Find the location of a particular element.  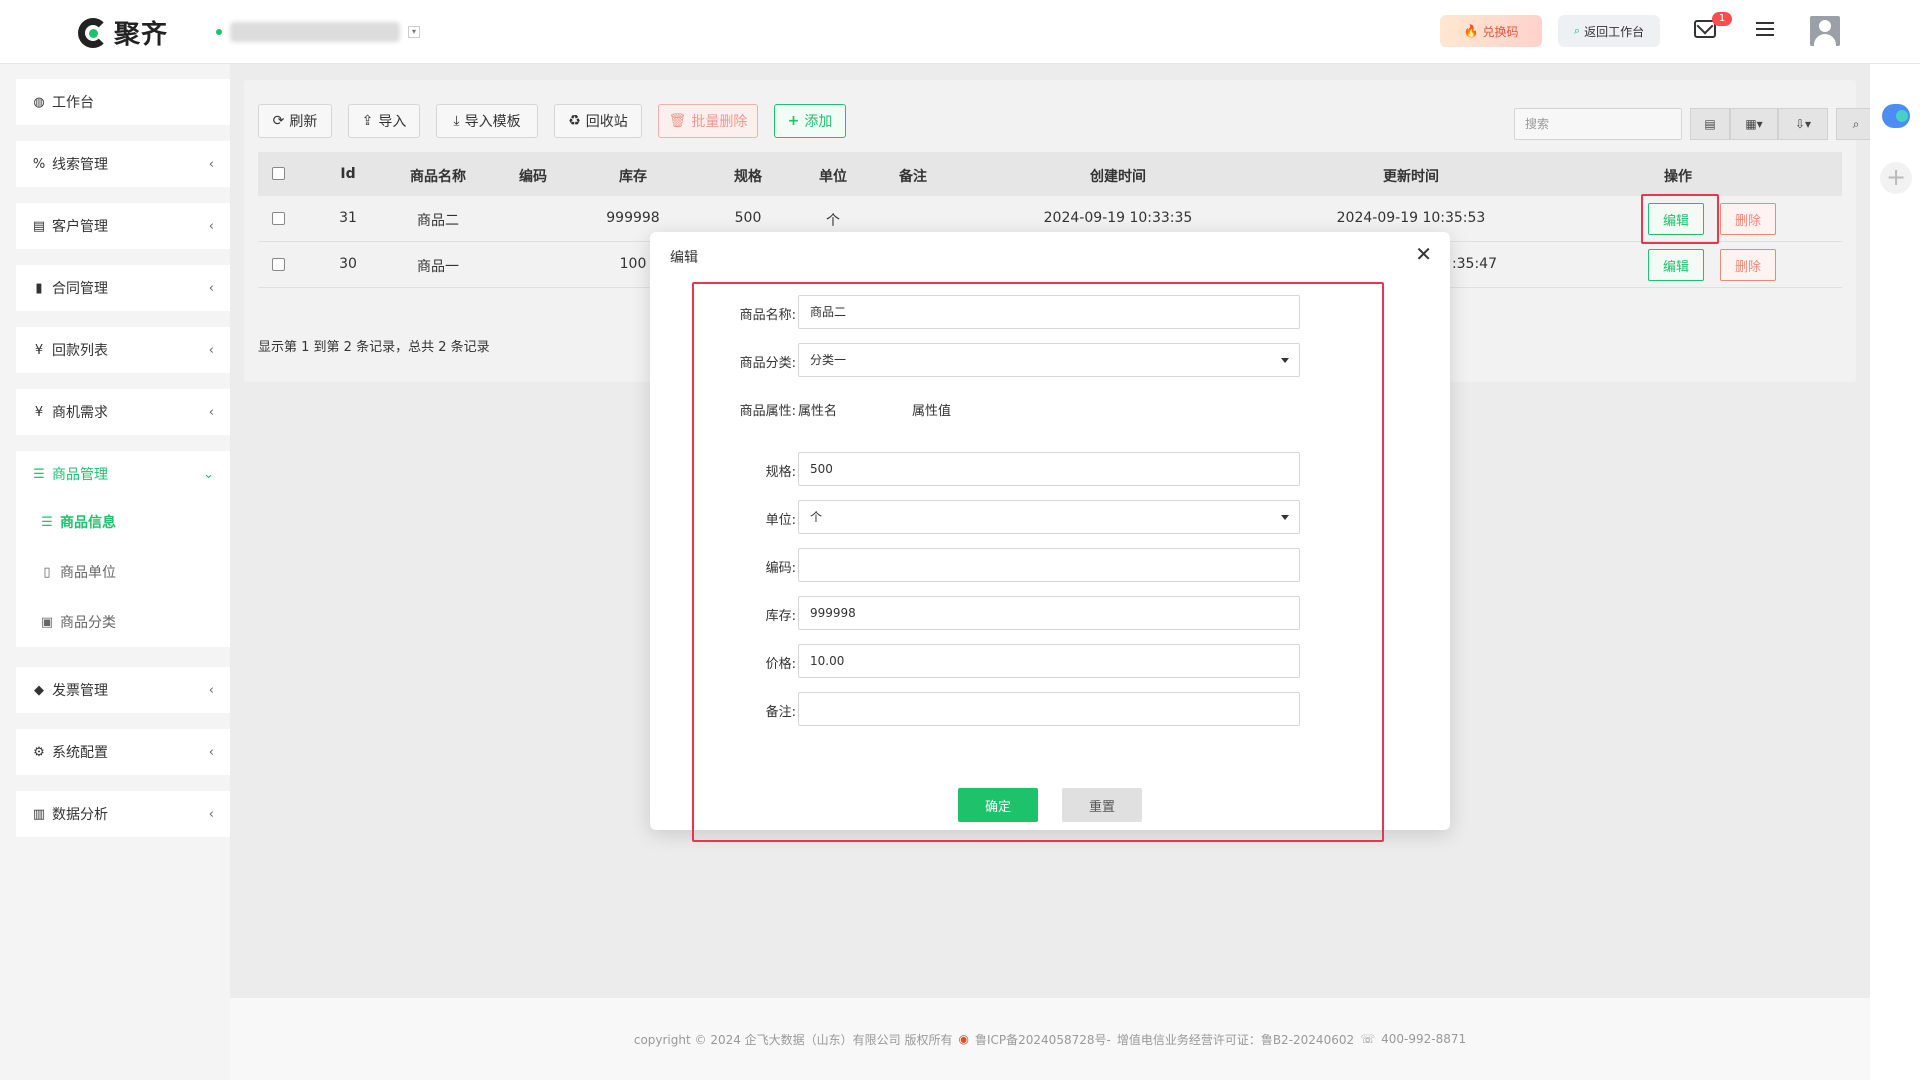

close-icon: ✕ is located at coordinates (1423, 254).